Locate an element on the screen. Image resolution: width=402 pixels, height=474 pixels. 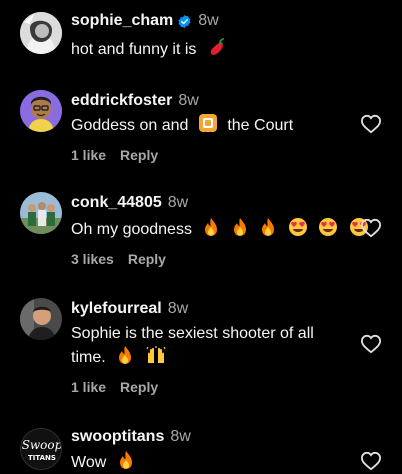
avatar-photo is located at coordinates (41, 33).